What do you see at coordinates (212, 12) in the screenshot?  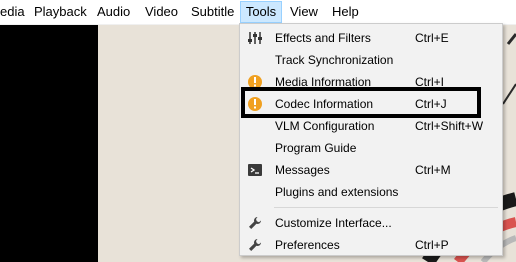 I see `menu-subtitle: Subtitle` at bounding box center [212, 12].